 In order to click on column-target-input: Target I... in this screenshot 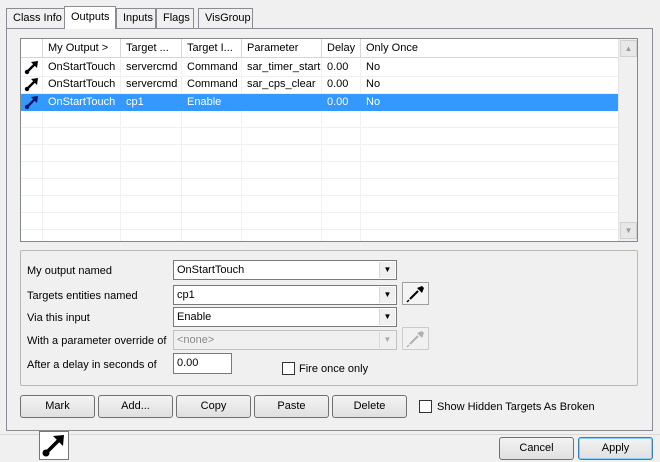, I will do `click(212, 48)`.